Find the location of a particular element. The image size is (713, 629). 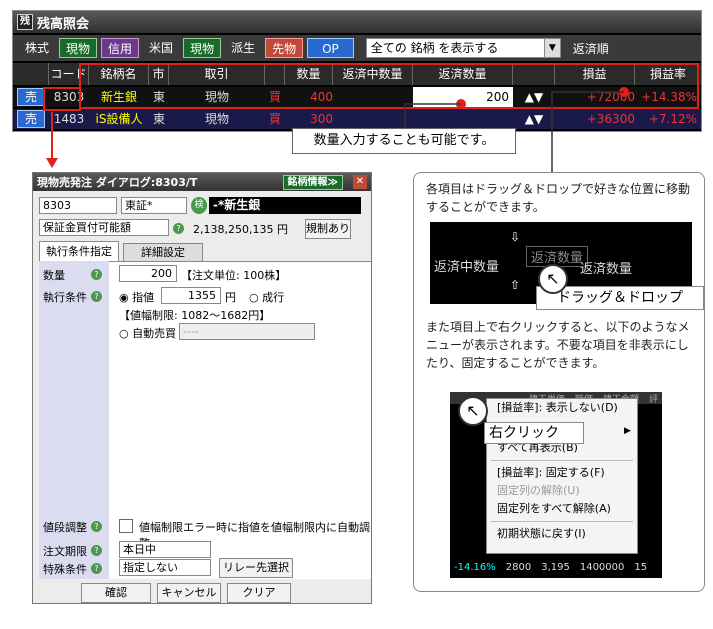

menu-fix: [損益率]: 固定する(F) is located at coordinates (562, 473).